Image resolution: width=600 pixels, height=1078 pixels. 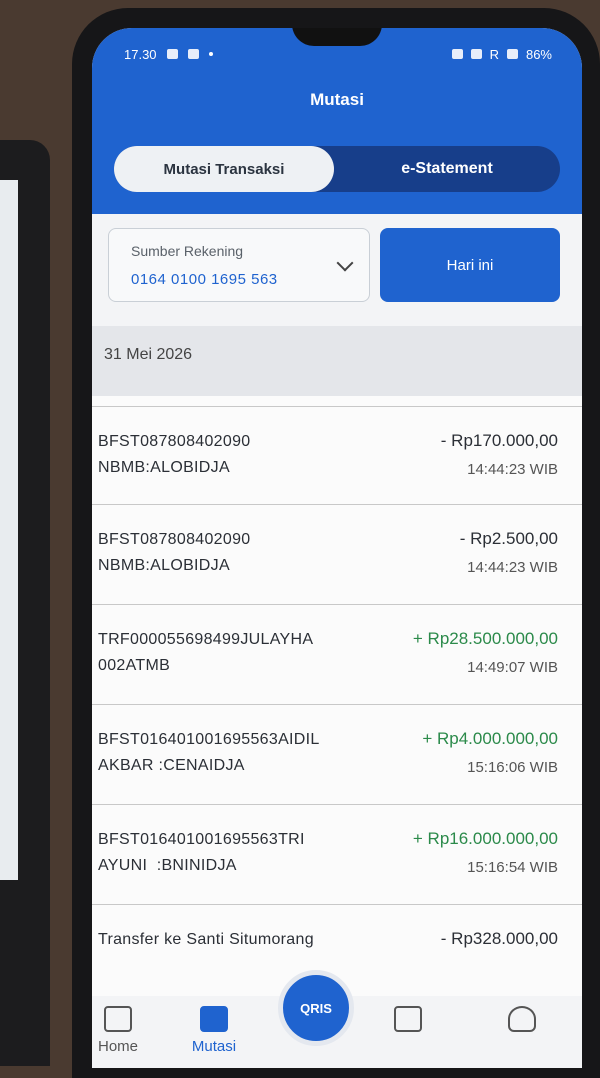 I want to click on date-header: 31 Mei 2026, so click(x=337, y=361).